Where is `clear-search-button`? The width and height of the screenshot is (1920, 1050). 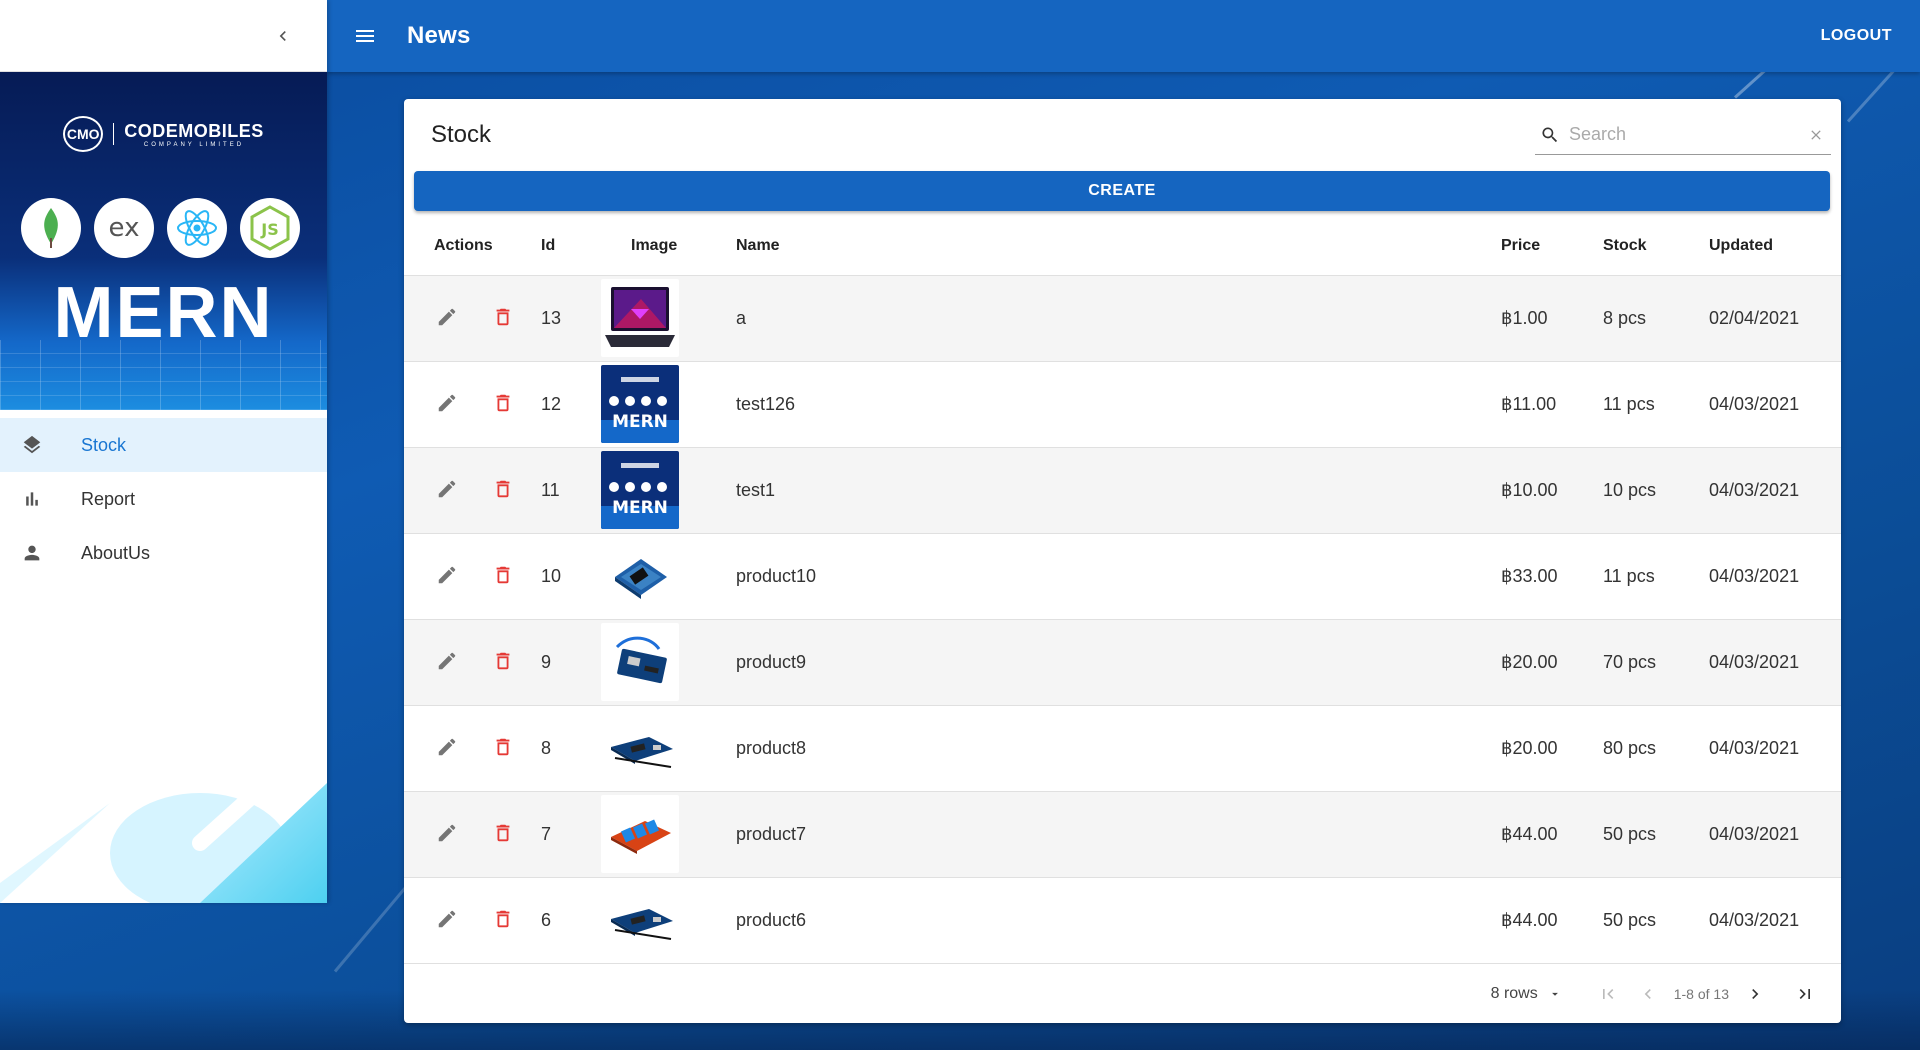 clear-search-button is located at coordinates (1816, 135).